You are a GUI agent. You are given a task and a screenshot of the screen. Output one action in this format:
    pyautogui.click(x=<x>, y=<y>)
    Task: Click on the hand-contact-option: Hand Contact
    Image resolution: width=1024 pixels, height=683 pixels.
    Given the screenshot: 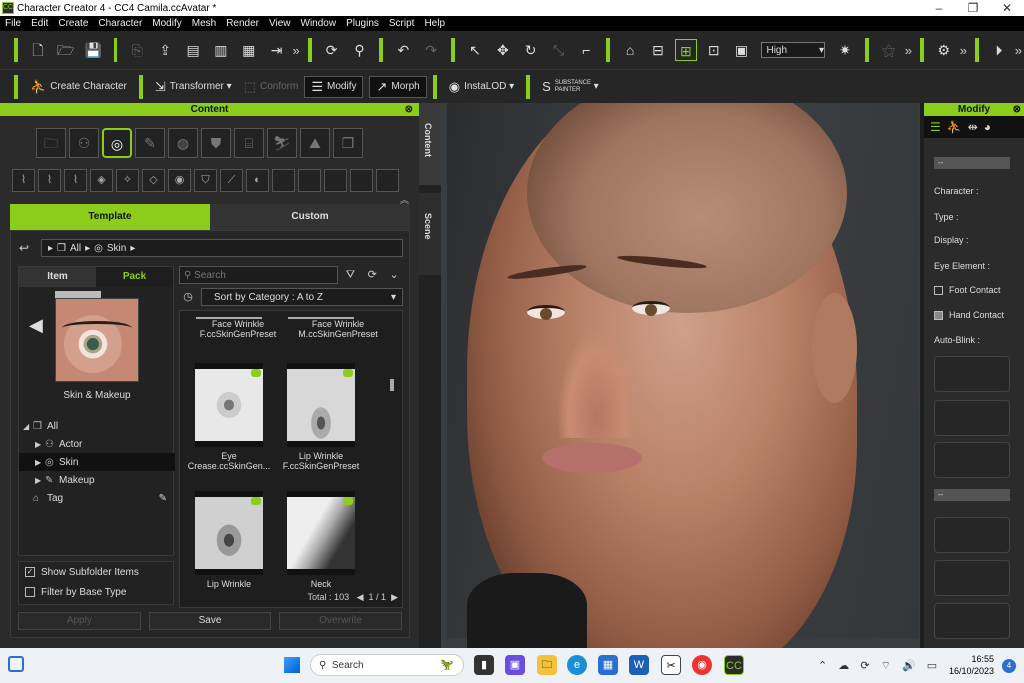 What is the action you would take?
    pyautogui.click(x=969, y=315)
    